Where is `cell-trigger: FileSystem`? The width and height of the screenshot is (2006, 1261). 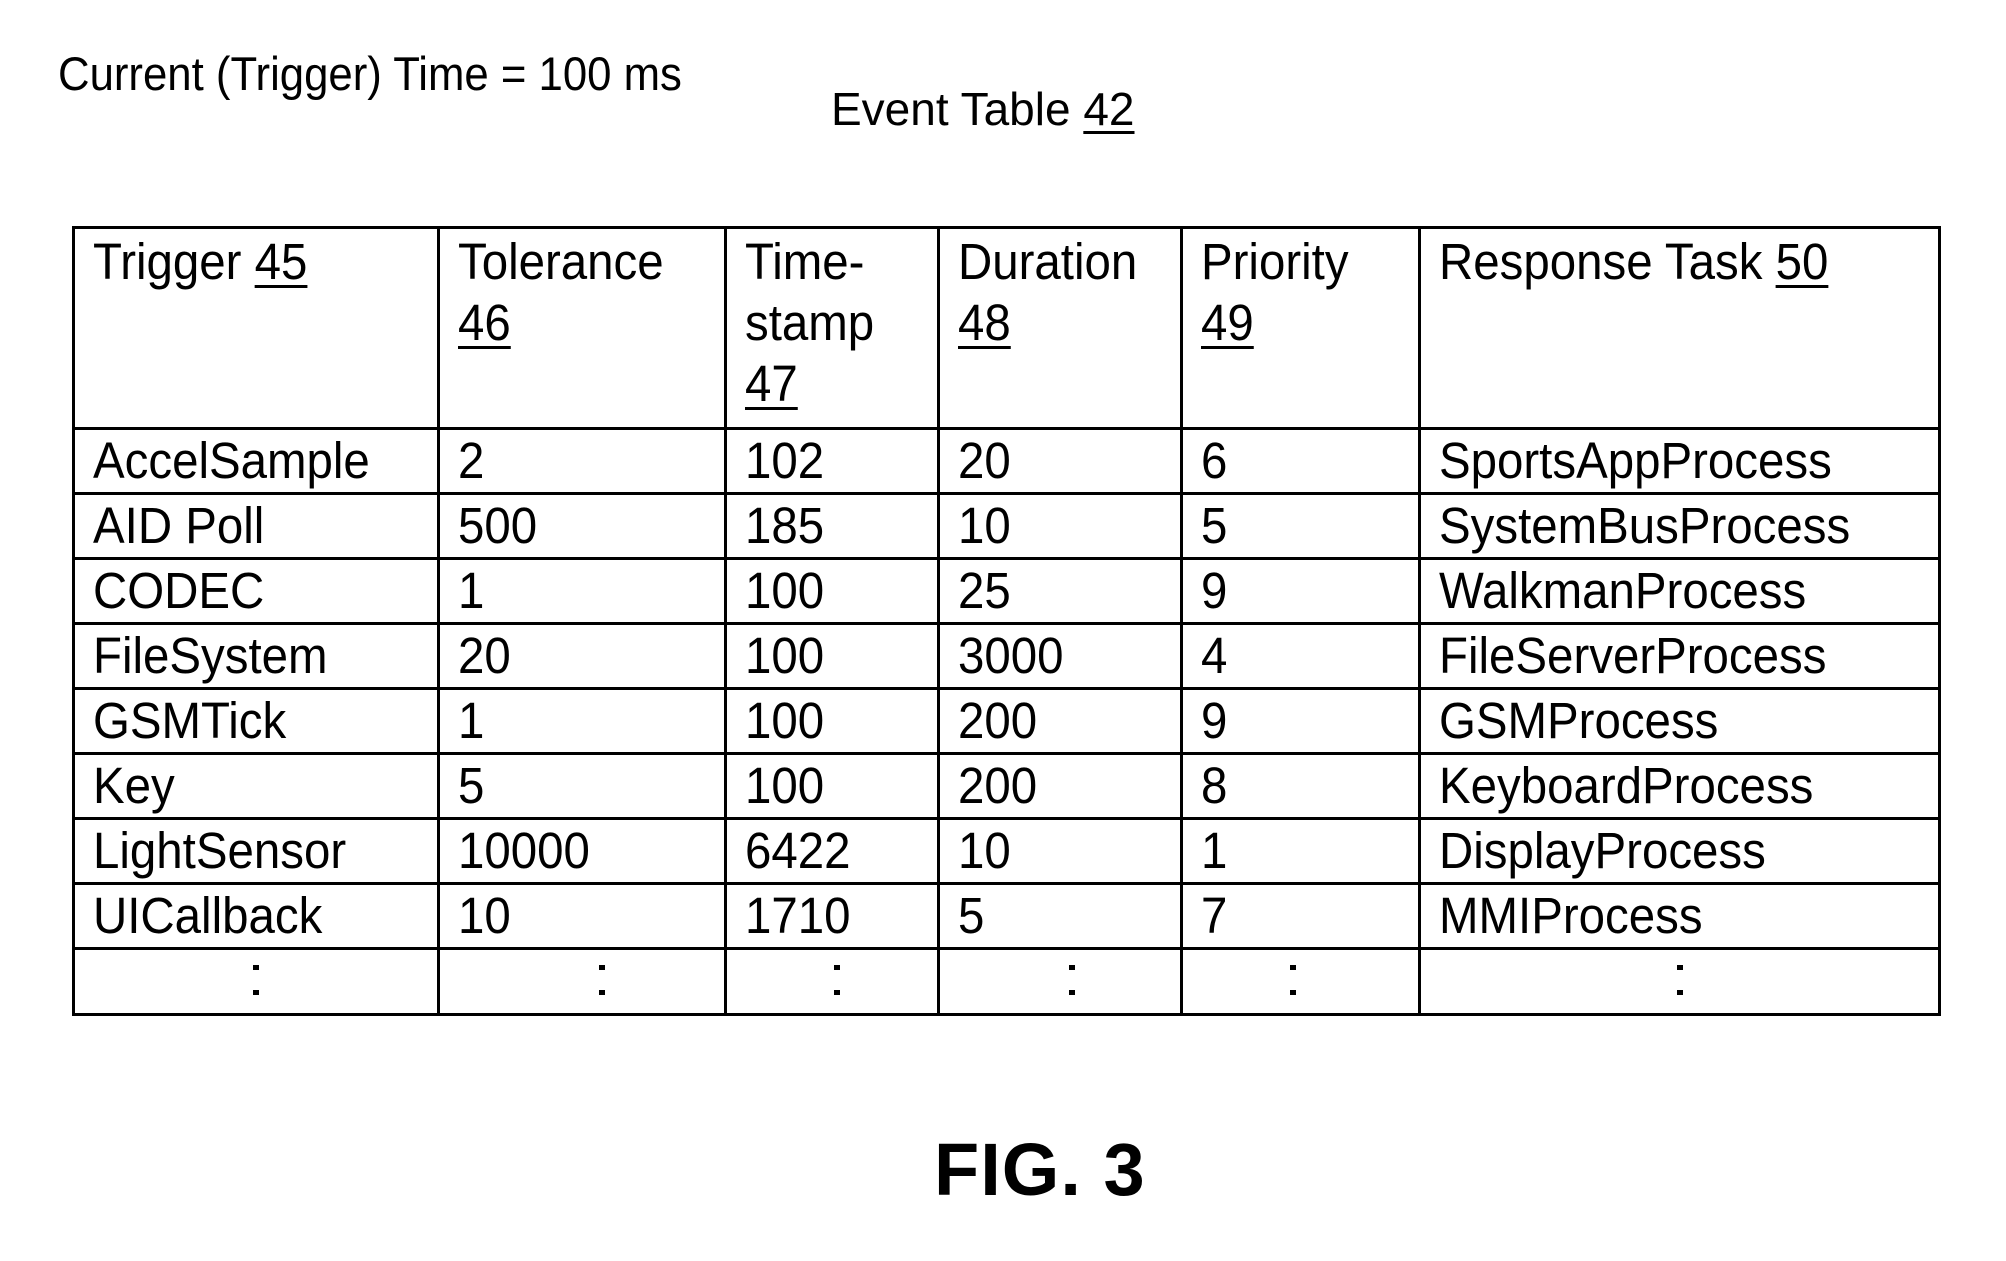 cell-trigger: FileSystem is located at coordinates (256, 656).